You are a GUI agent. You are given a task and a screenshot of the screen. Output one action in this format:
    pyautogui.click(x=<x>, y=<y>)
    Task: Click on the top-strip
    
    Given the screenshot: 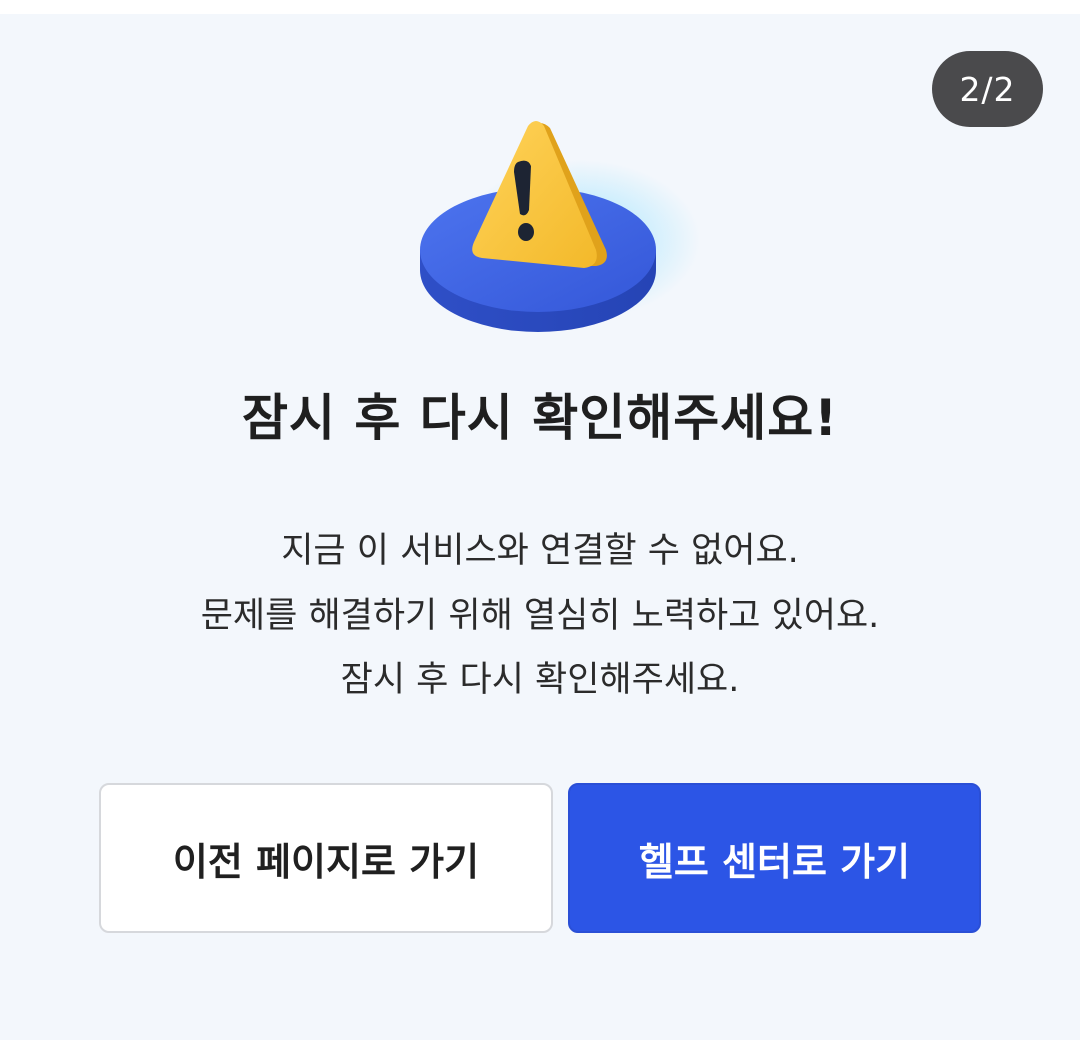 What is the action you would take?
    pyautogui.click(x=540, y=7)
    